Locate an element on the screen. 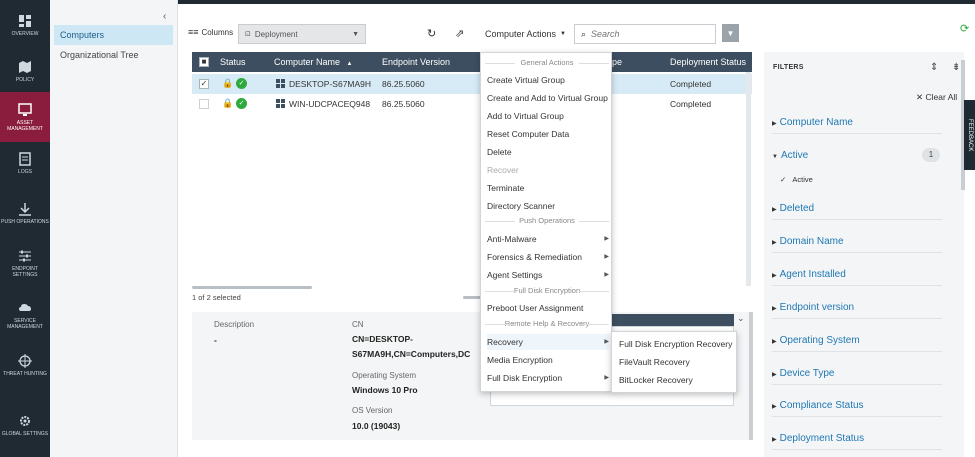 This screenshot has width=975, height=457. submenu-fde-recovery: Full Disk Encryption Recovery is located at coordinates (675, 344).